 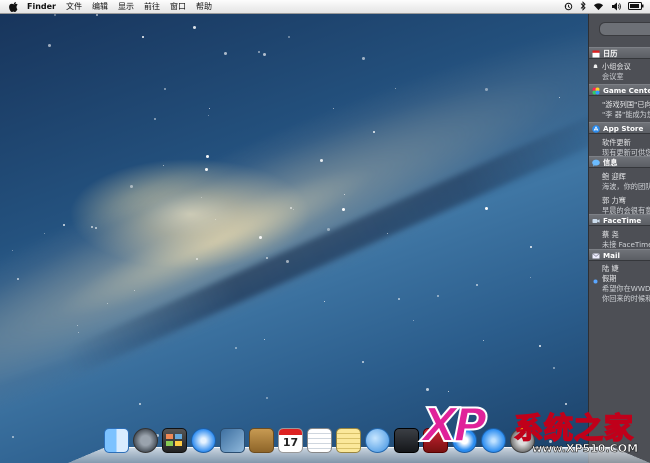 I want to click on watermark-xp-logo: XP, so click(x=454, y=425).